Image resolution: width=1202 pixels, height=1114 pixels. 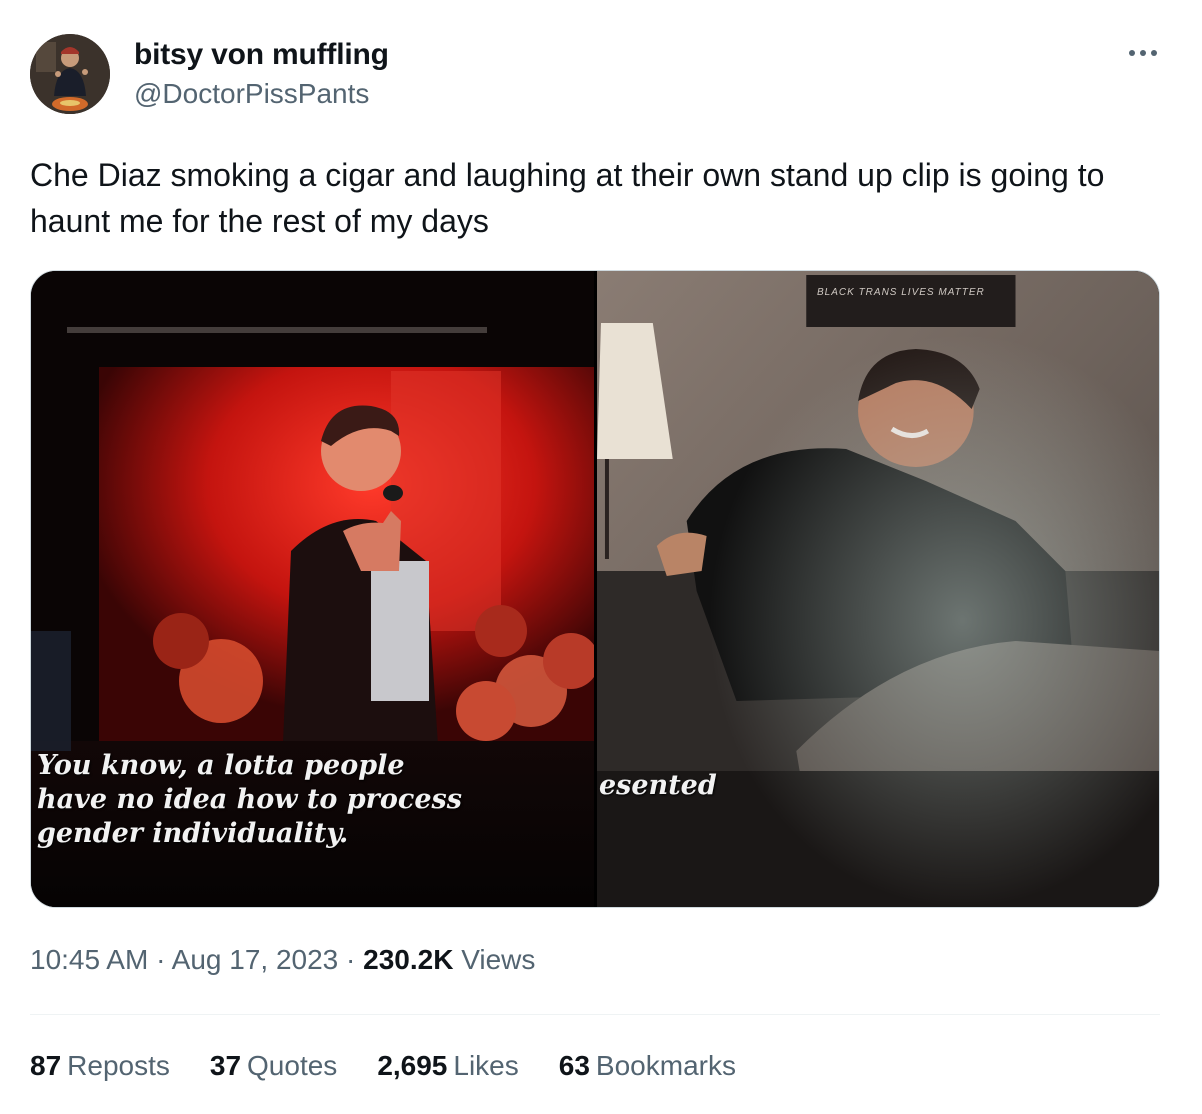 I want to click on tweet-date: Aug 17, 2023, so click(x=255, y=959).